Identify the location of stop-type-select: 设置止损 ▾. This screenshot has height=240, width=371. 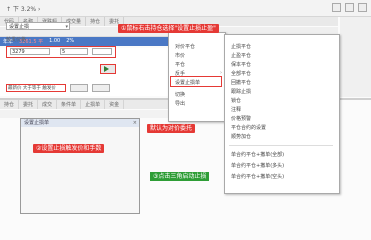
(38, 26).